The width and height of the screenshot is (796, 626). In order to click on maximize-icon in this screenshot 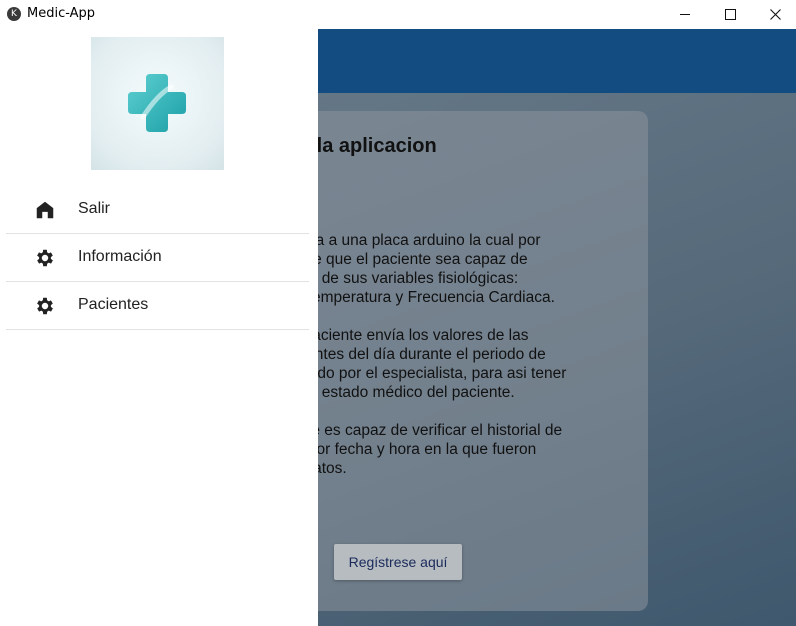, I will do `click(730, 14)`.